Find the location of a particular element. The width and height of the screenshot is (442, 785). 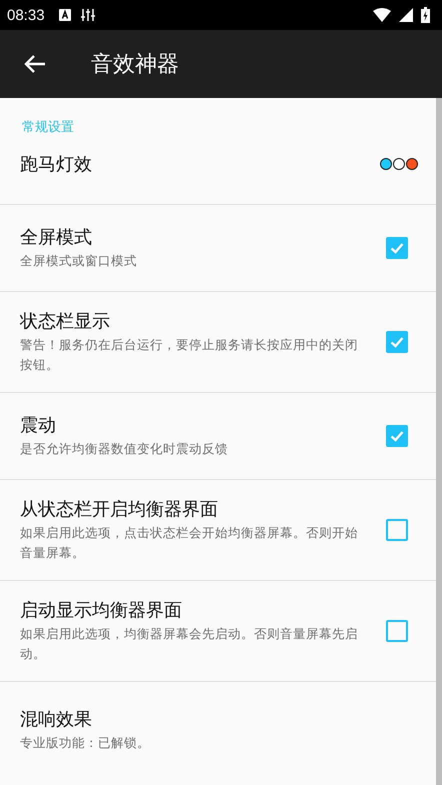

setting-summary: 是否允许均衡器数值变化时震动反馈 is located at coordinates (124, 449).